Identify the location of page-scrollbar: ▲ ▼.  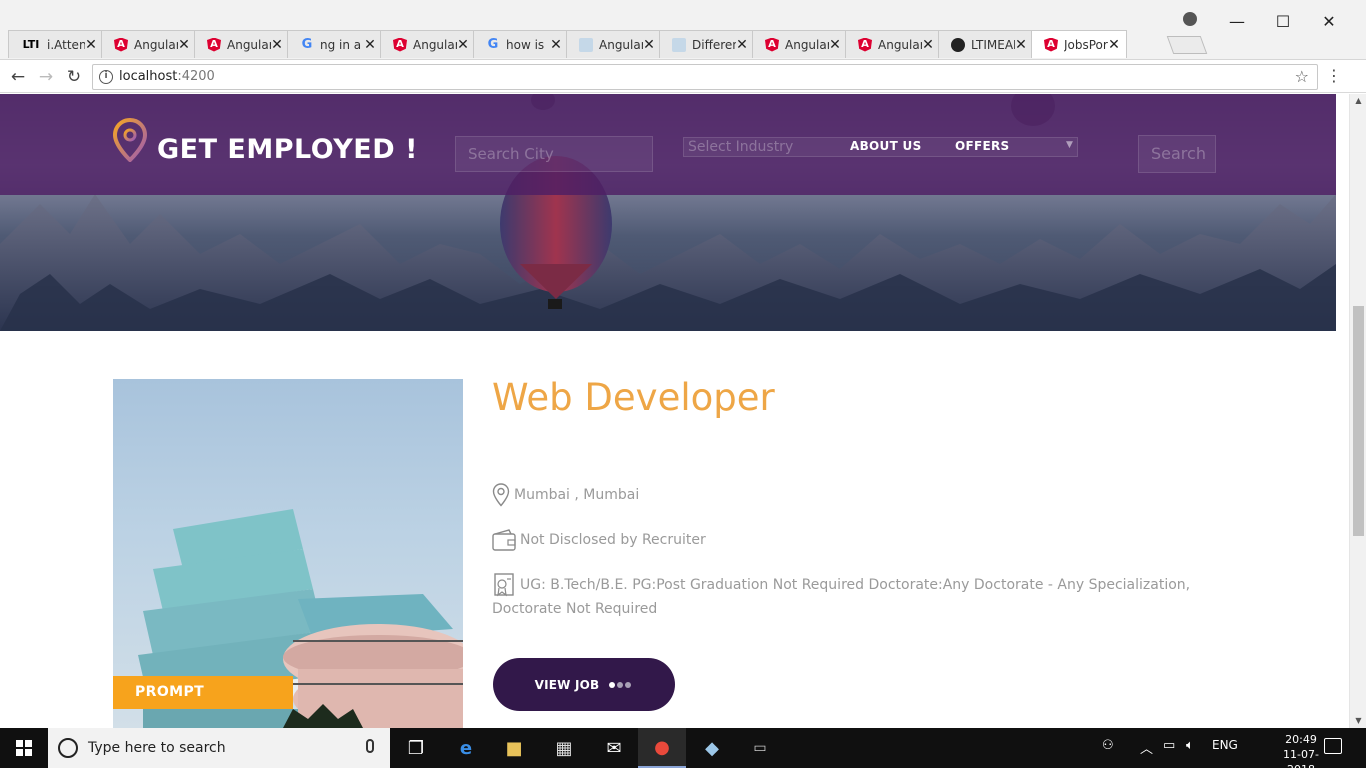
(1357, 411).